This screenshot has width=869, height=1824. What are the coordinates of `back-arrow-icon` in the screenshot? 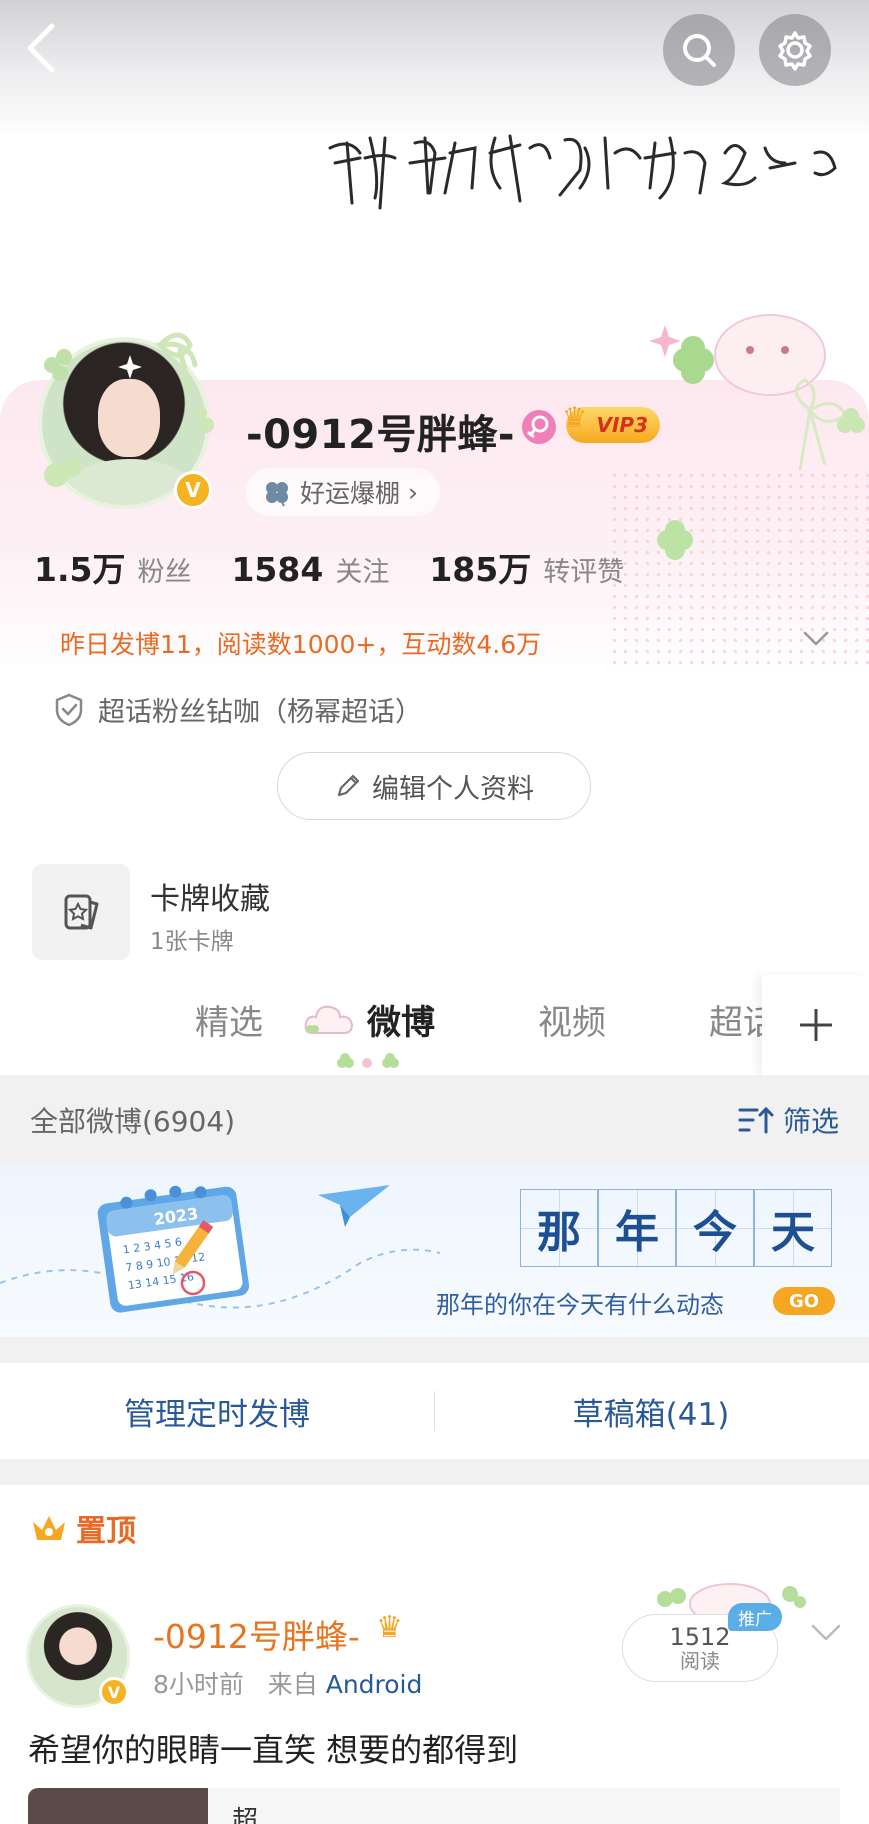 It's located at (41, 48).